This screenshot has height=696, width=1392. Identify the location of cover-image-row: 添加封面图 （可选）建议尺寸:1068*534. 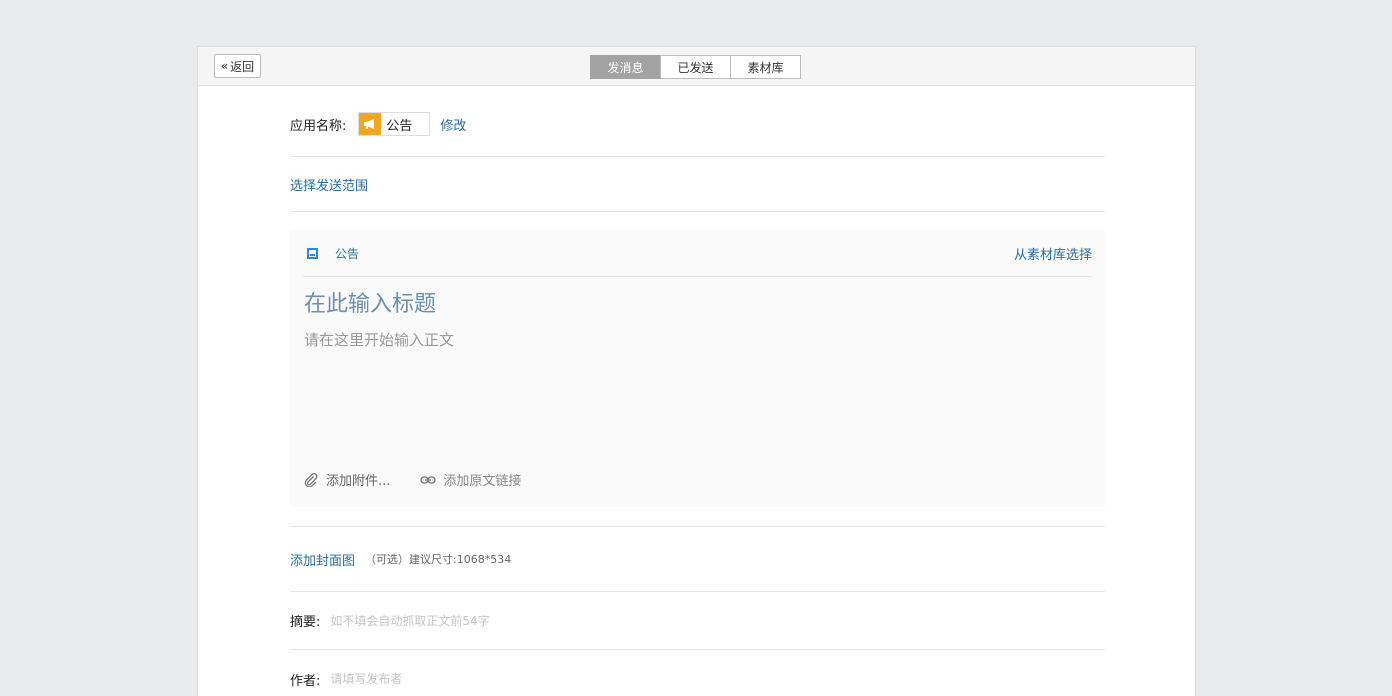
(697, 559).